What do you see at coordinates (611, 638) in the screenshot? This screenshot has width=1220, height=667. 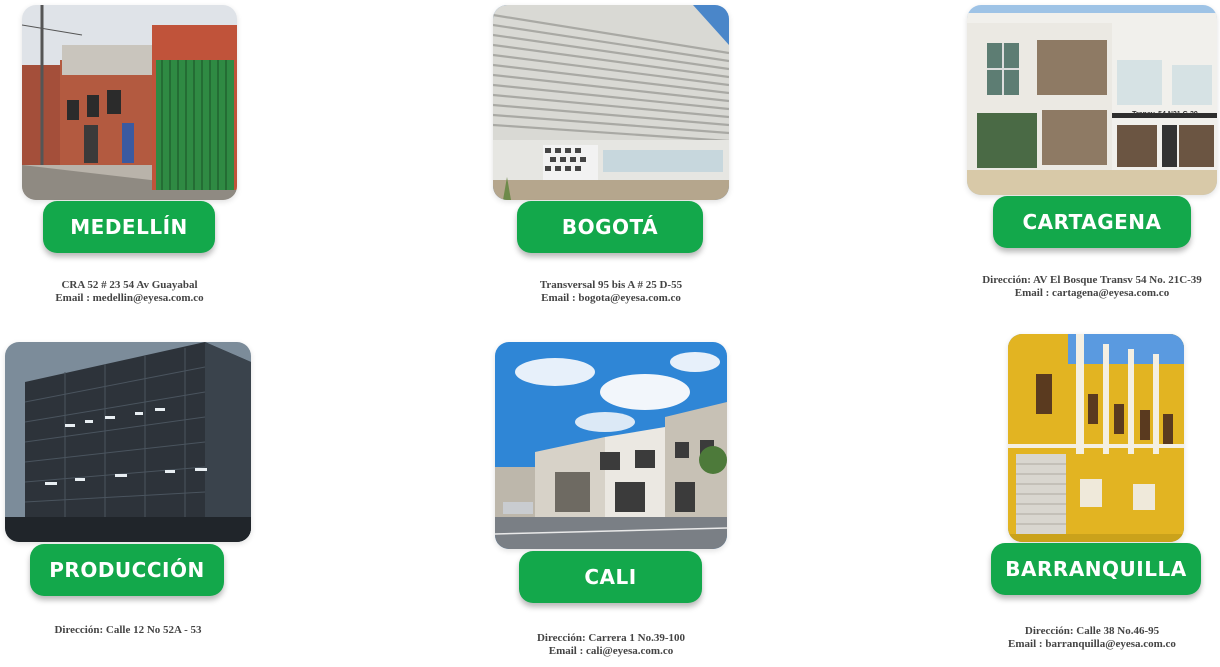 I see `office-address: Dirección: Carrera 1 No.39-100` at bounding box center [611, 638].